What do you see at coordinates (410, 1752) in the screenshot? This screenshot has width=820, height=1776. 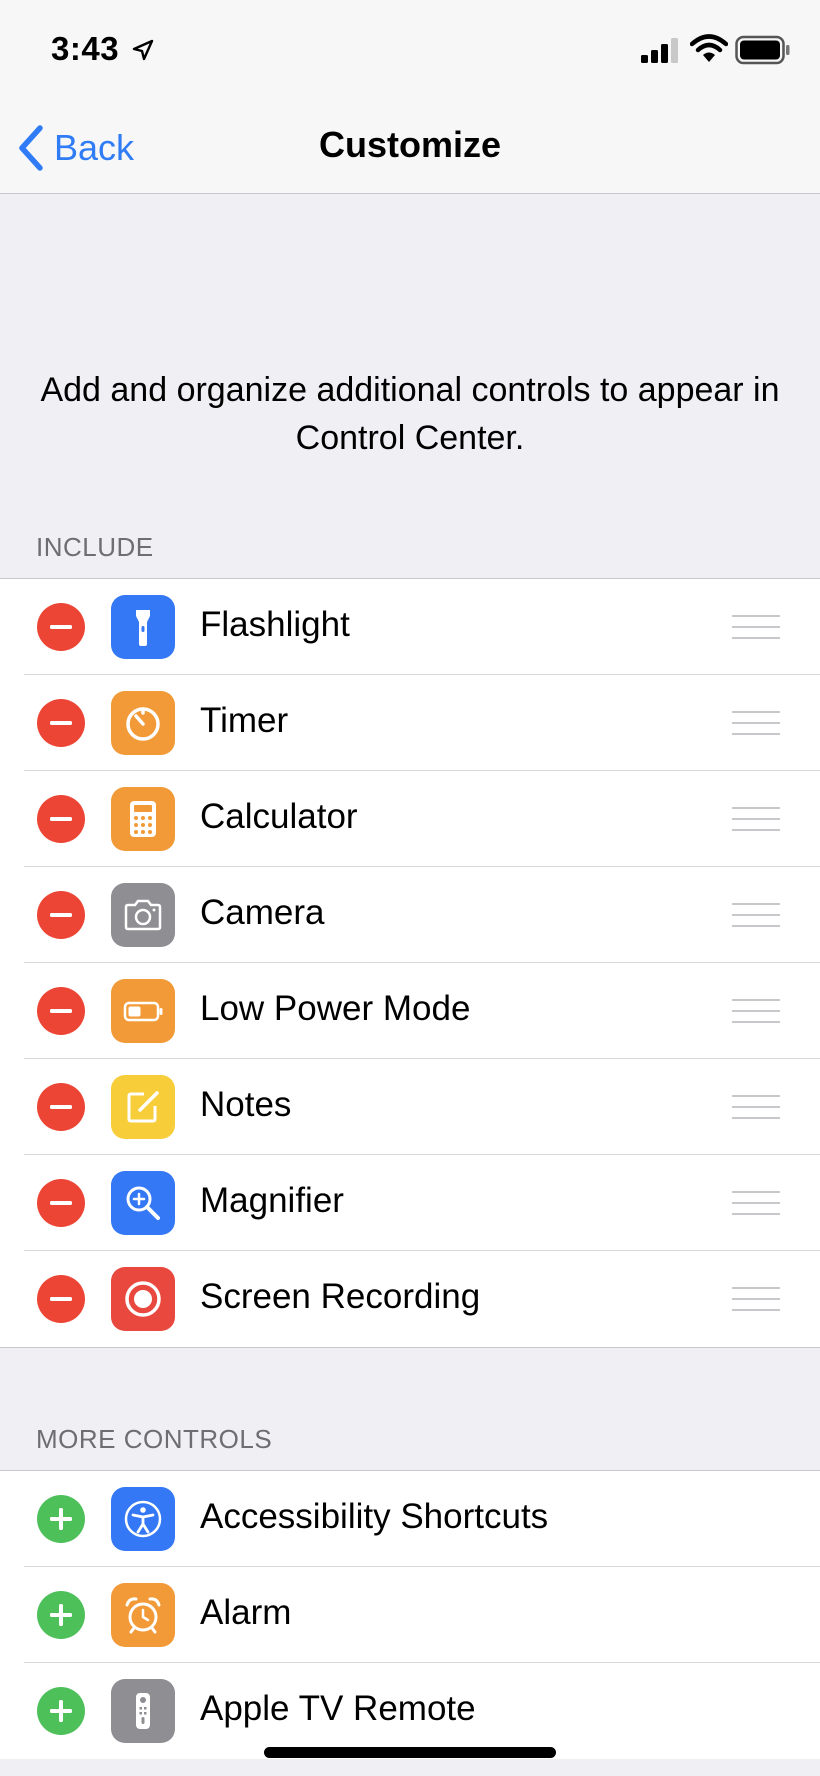 I see `home-indicator` at bounding box center [410, 1752].